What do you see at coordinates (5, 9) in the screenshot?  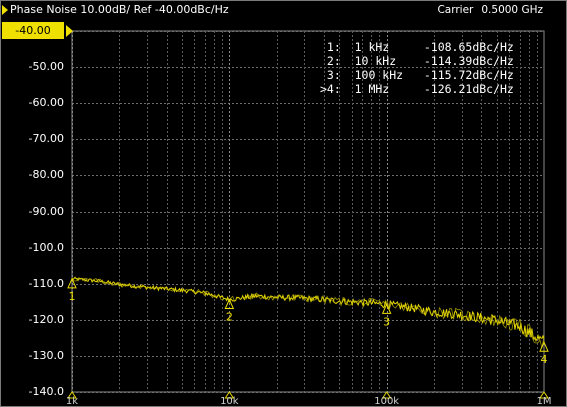 I see `active-trace-triangle-icon` at bounding box center [5, 9].